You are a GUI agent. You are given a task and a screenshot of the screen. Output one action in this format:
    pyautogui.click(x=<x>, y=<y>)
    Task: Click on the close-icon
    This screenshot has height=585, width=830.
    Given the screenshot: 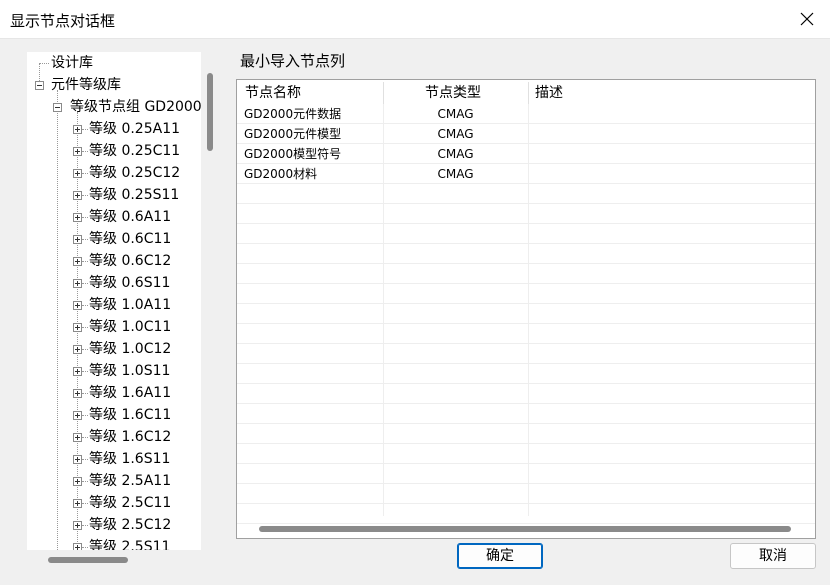 What is the action you would take?
    pyautogui.click(x=807, y=19)
    